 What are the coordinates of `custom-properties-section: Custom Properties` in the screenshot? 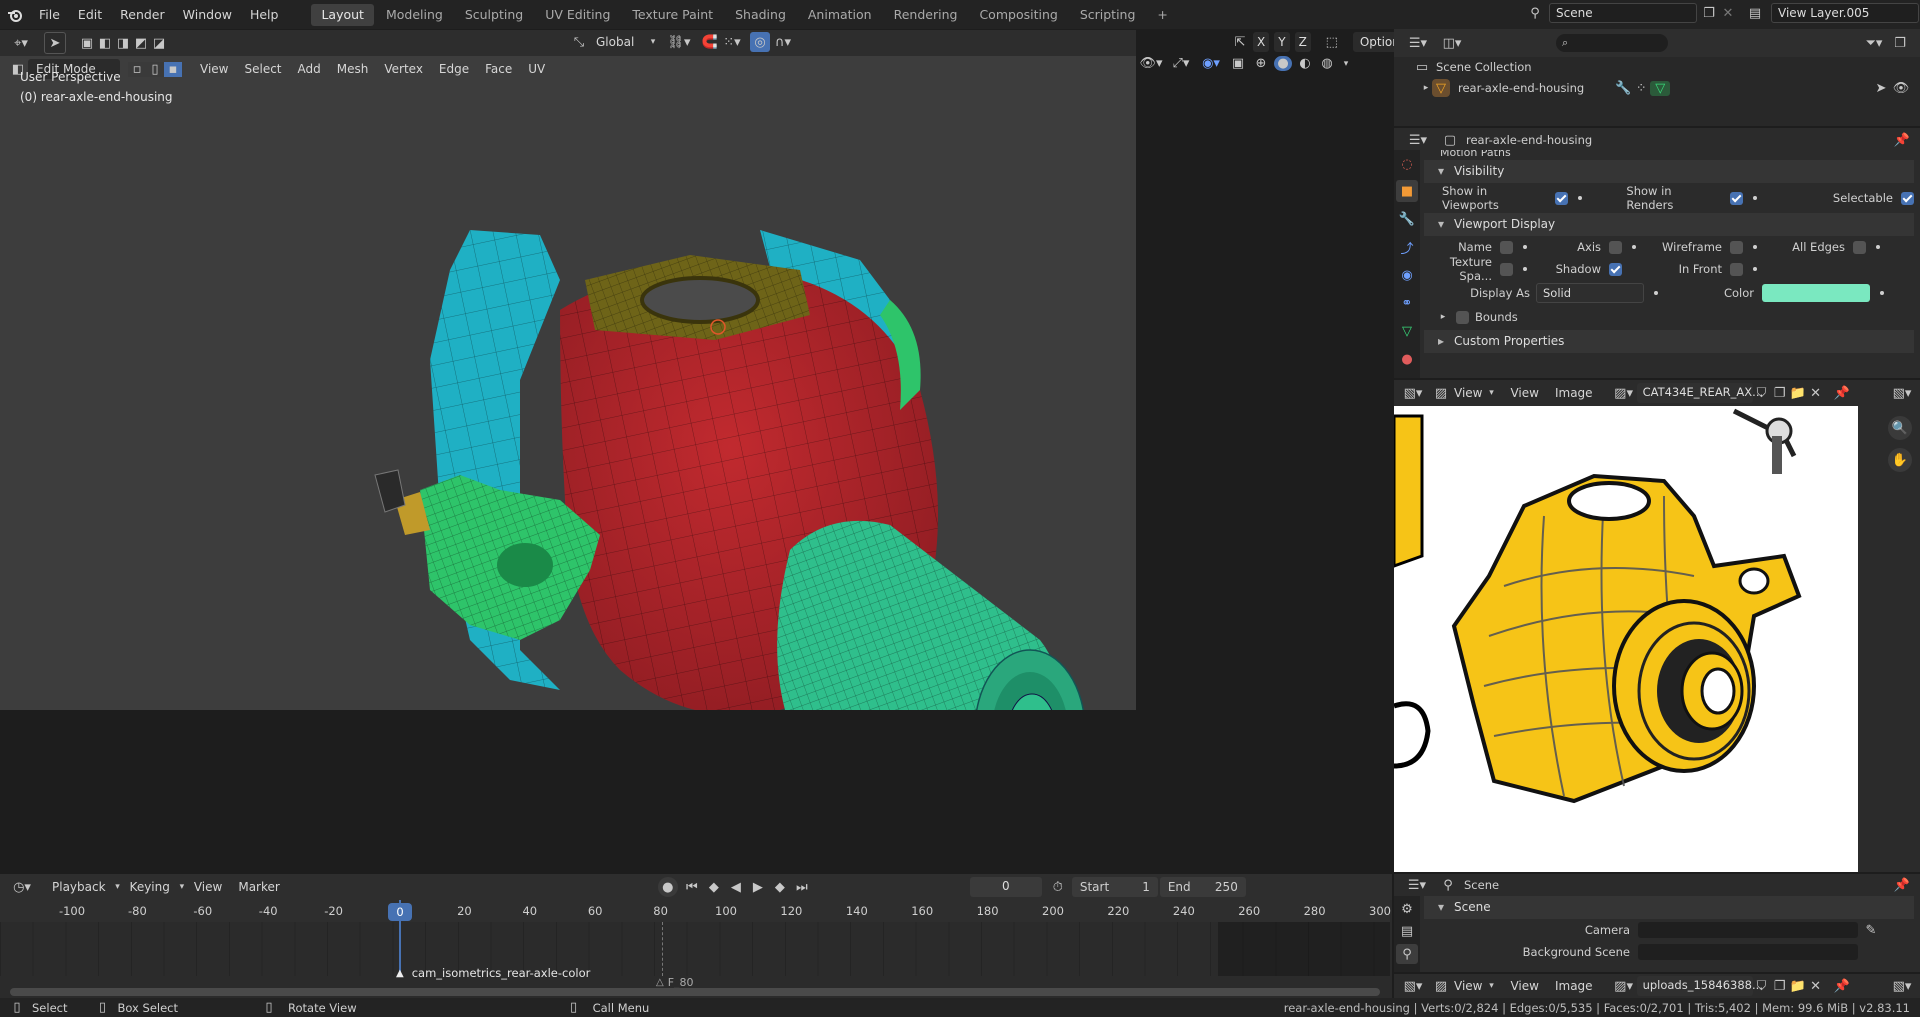 It's located at (1669, 341).